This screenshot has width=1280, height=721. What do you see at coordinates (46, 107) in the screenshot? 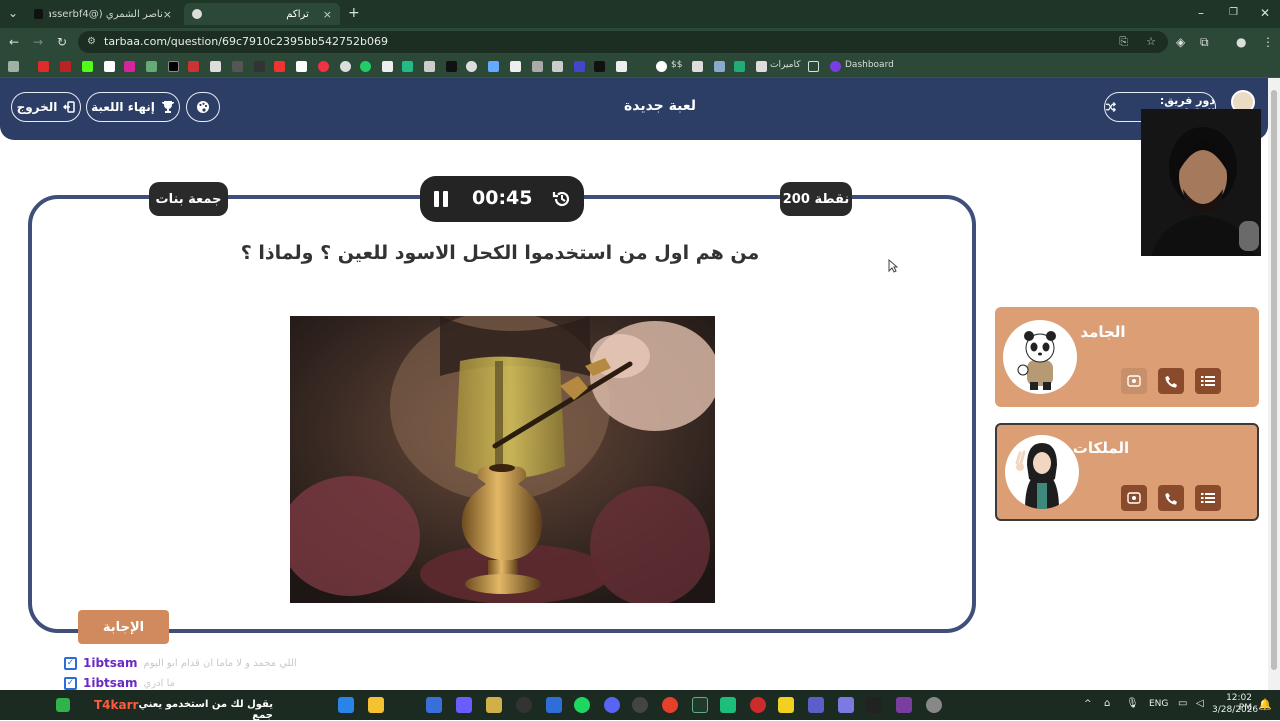
I see `exit-button: الخروج` at bounding box center [46, 107].